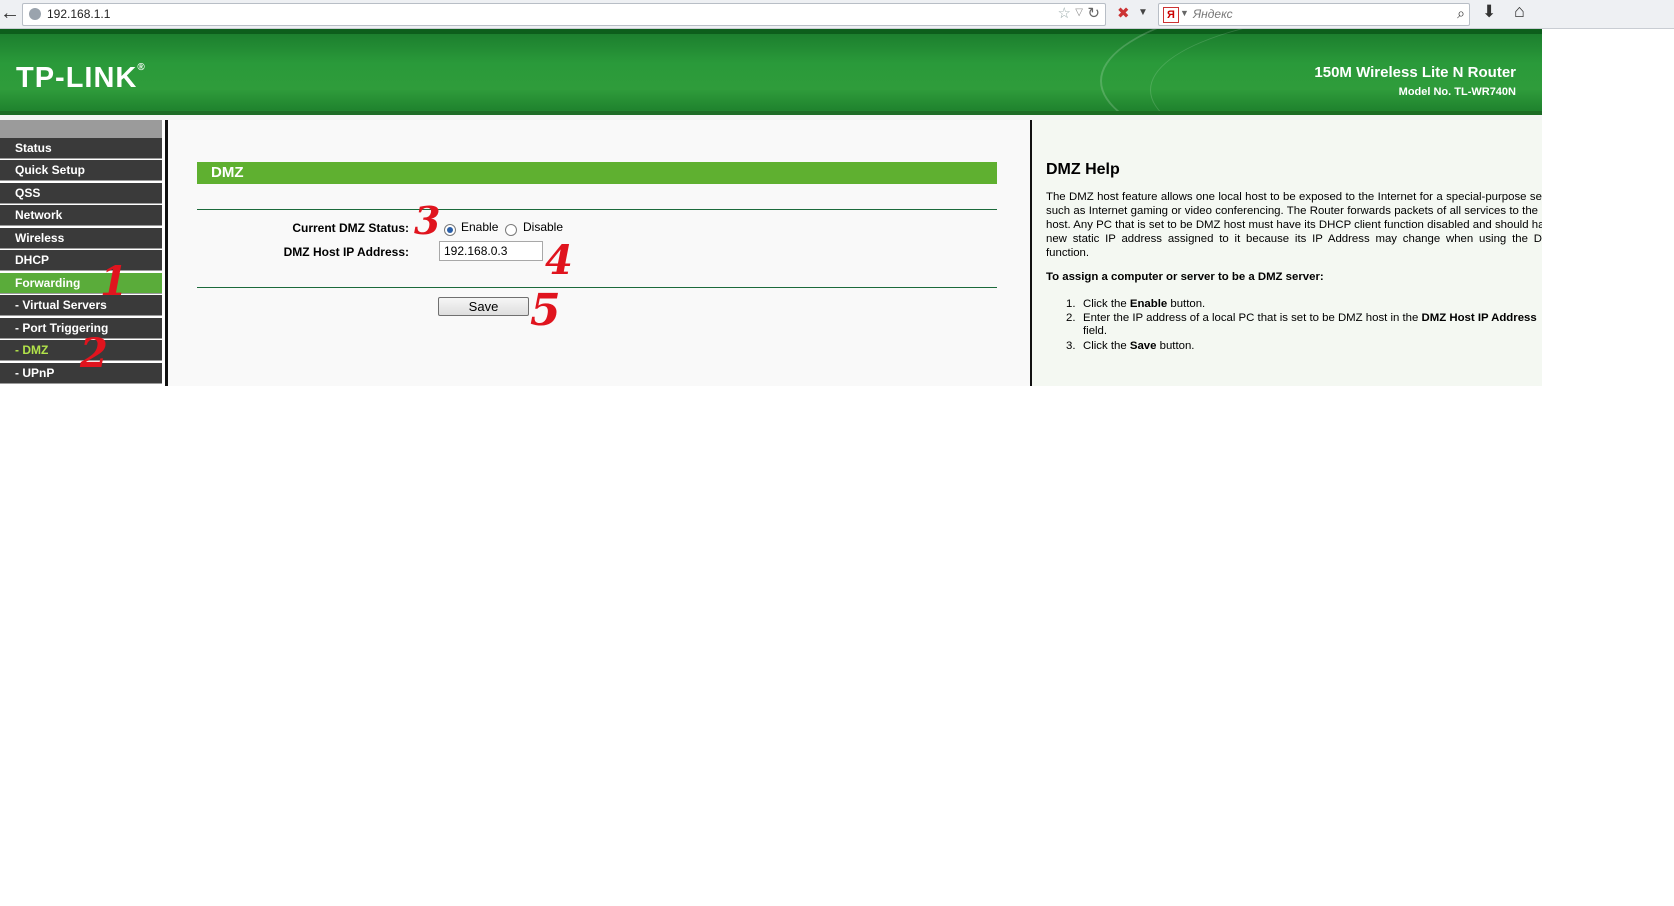 The image size is (1674, 906). I want to click on dmz-status-label: Current DMZ Status:, so click(350, 228).